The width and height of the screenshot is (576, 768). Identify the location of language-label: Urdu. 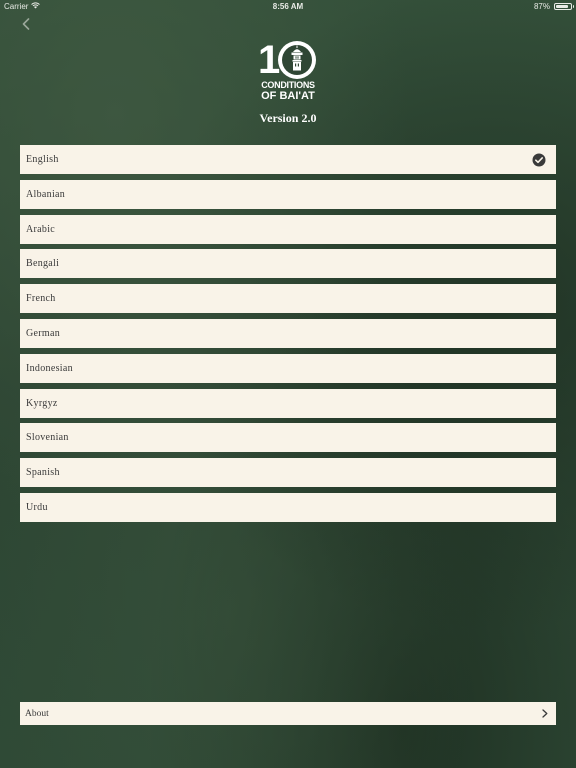
(37, 507).